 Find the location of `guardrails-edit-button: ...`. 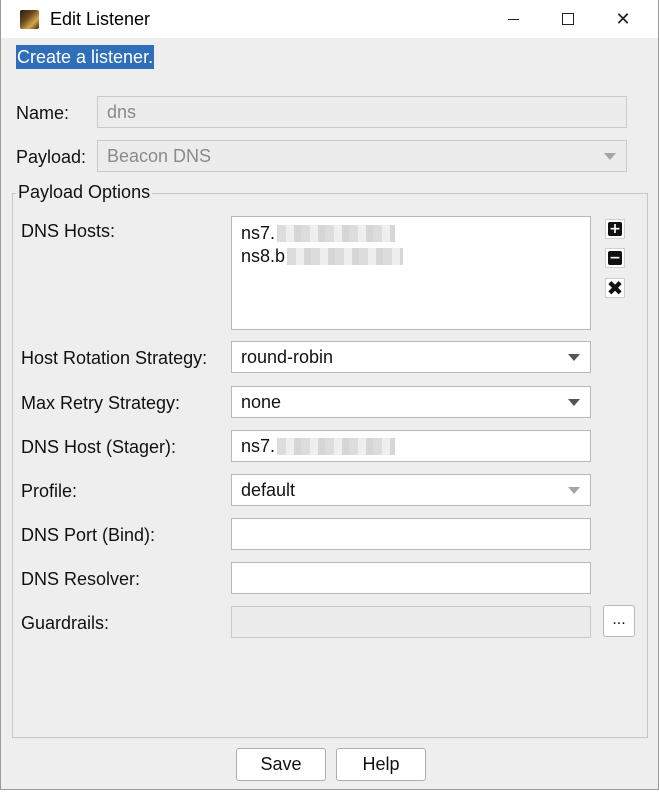

guardrails-edit-button: ... is located at coordinates (619, 621).